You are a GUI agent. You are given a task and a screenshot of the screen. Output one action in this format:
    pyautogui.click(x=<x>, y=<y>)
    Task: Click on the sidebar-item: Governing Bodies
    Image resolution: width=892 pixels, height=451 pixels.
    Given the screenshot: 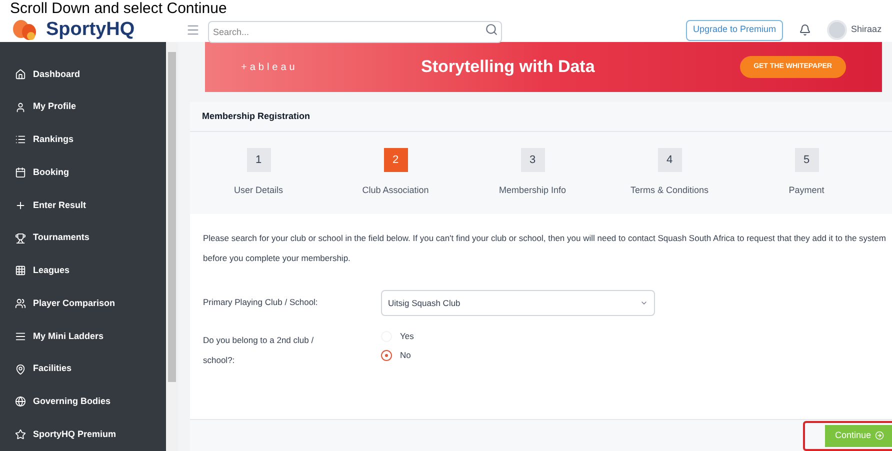 What is the action you would take?
    pyautogui.click(x=83, y=402)
    